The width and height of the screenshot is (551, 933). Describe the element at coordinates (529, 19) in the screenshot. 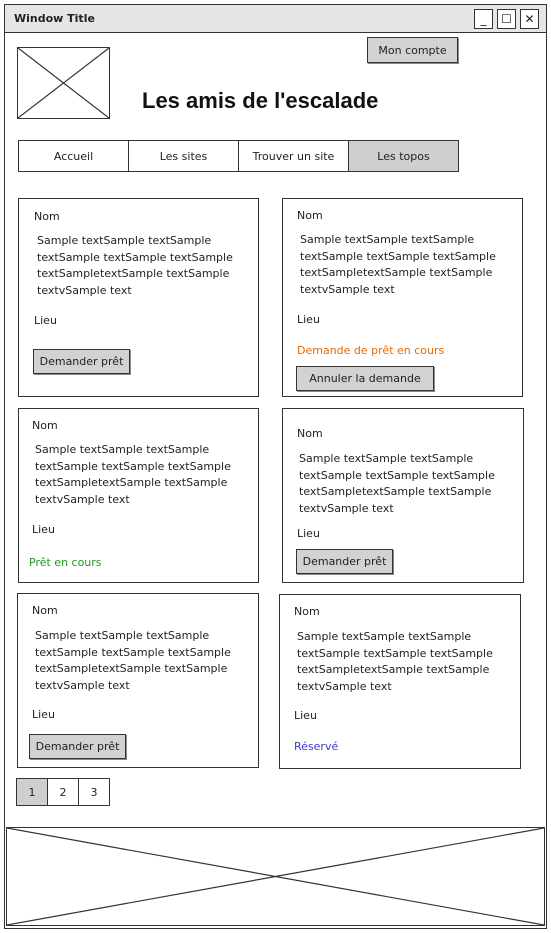

I see `close-button: ✕` at that location.